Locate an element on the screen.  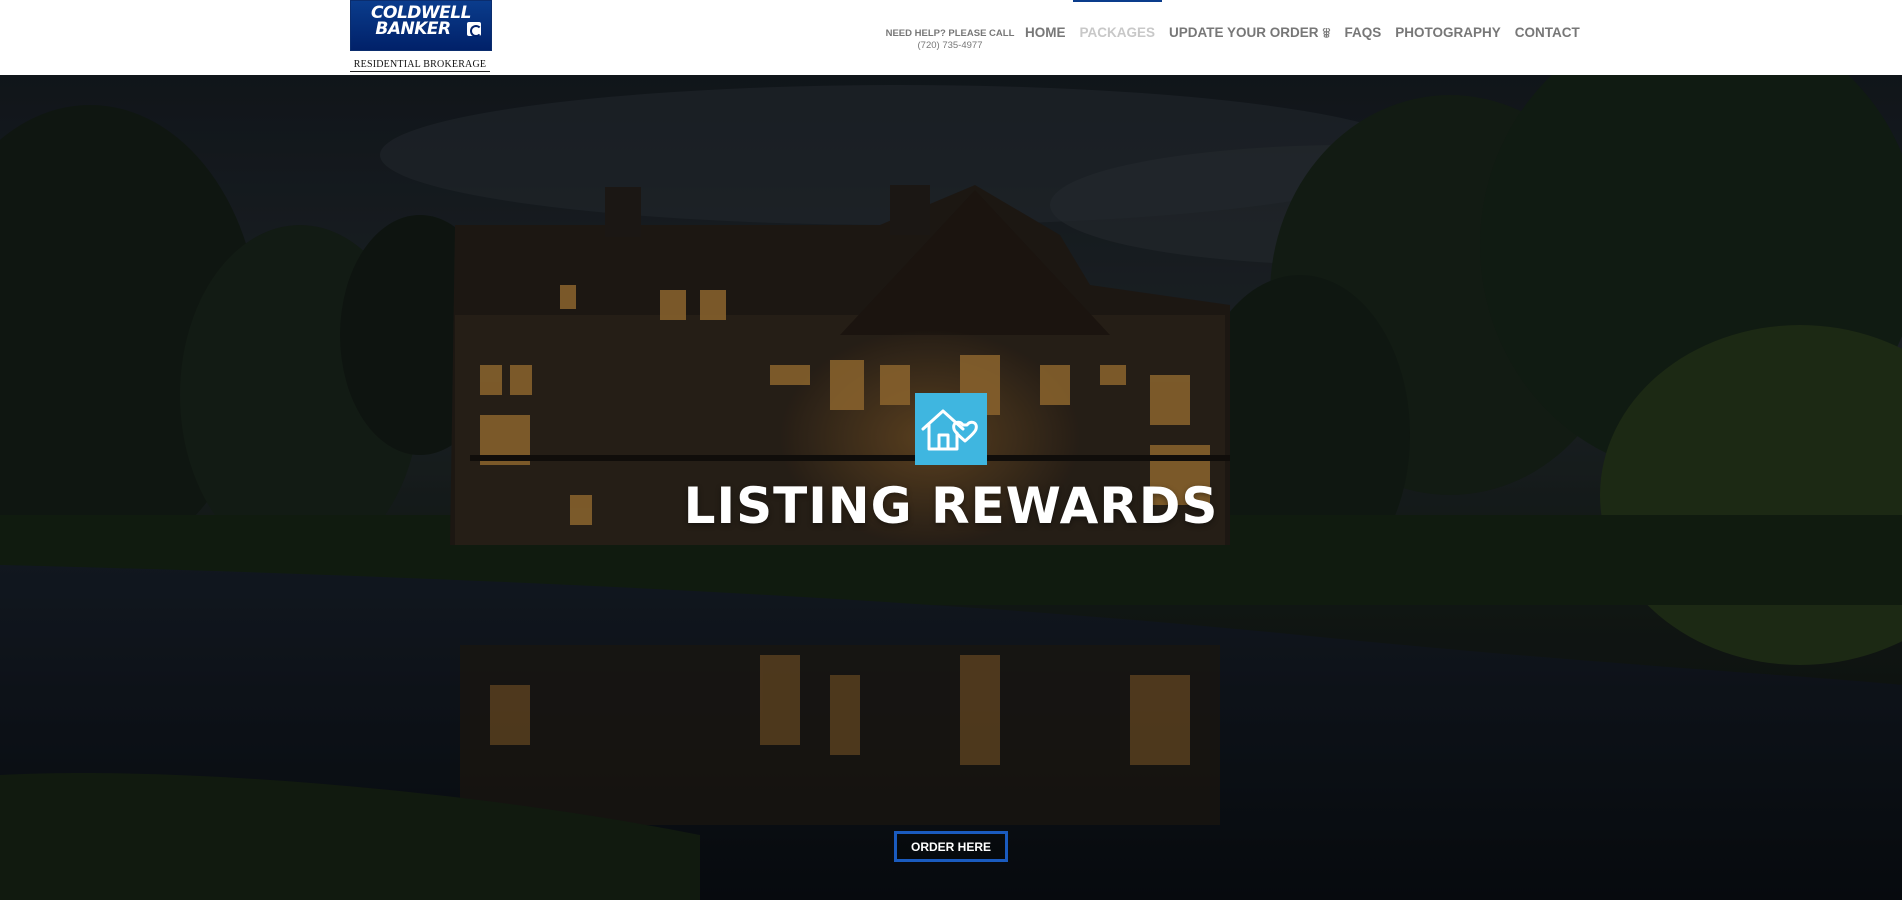
logo-subtitle: RESIDENTIAL BROKERAGE is located at coordinates (420, 65).